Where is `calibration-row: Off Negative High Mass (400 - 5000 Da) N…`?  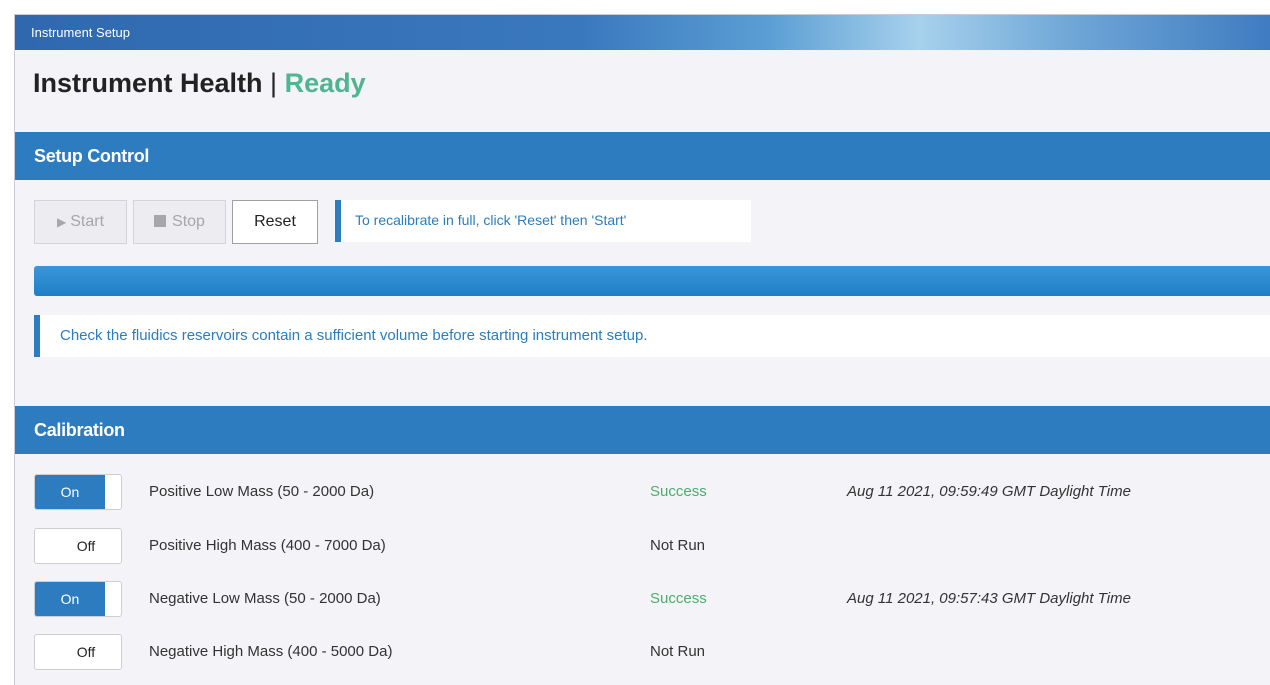
calibration-row: Off Negative High Mass (400 - 5000 Da) N… is located at coordinates (642, 654).